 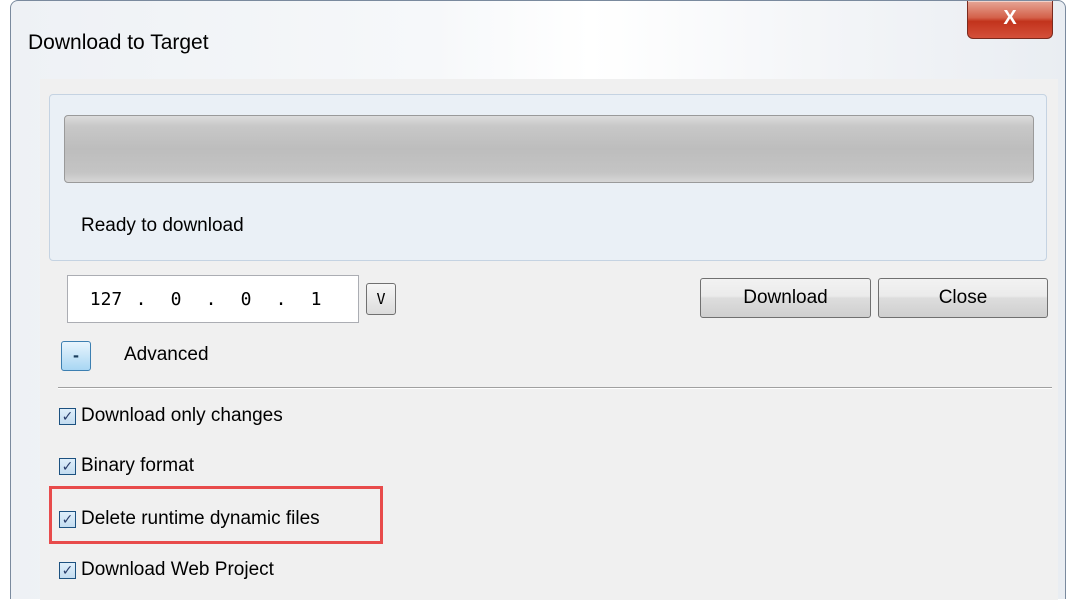 What do you see at coordinates (246, 299) in the screenshot?
I see `ip-octet-3: 0` at bounding box center [246, 299].